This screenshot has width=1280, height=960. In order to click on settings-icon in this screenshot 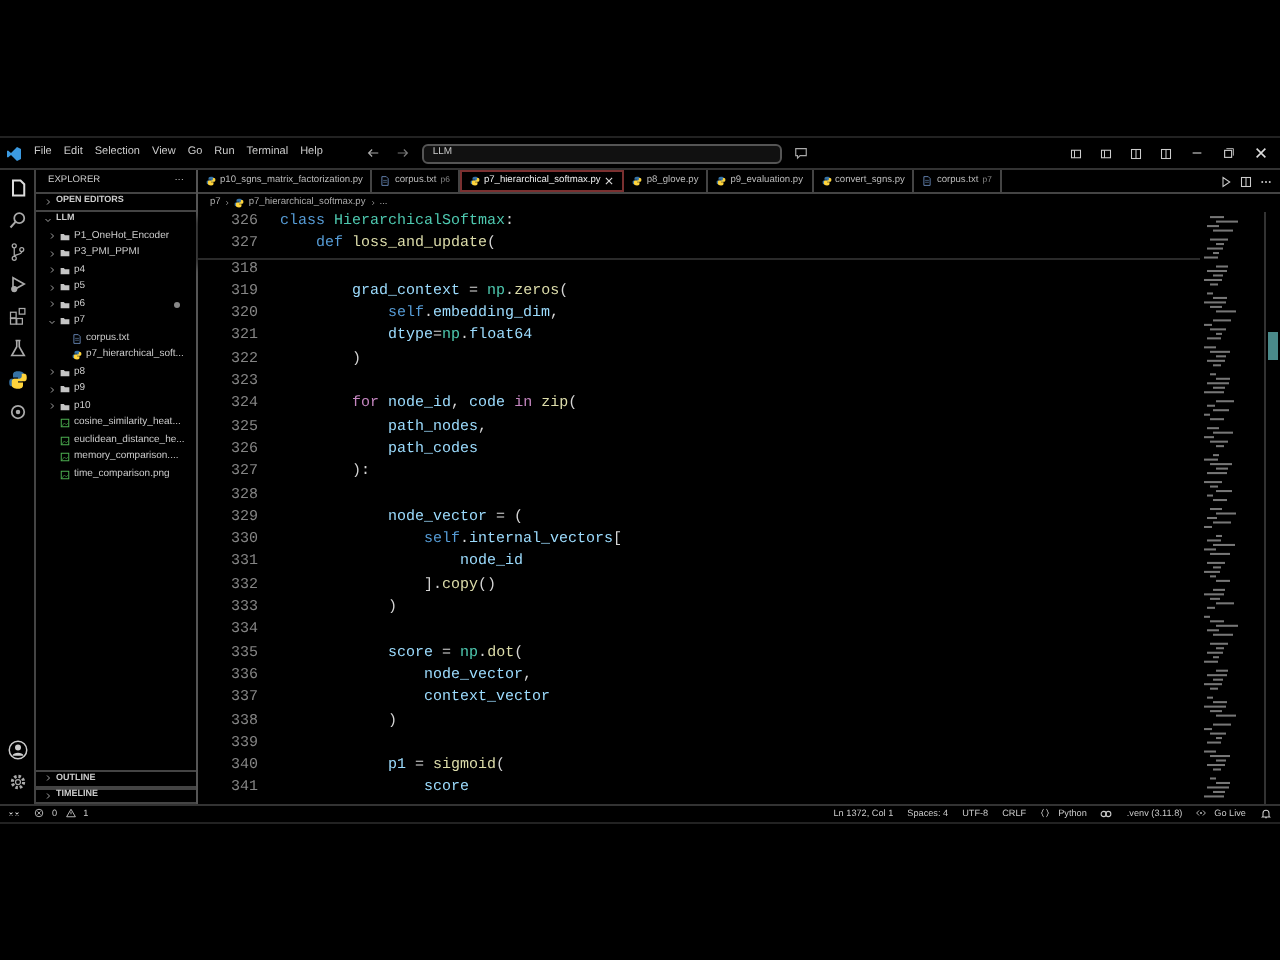, I will do `click(17, 782)`.